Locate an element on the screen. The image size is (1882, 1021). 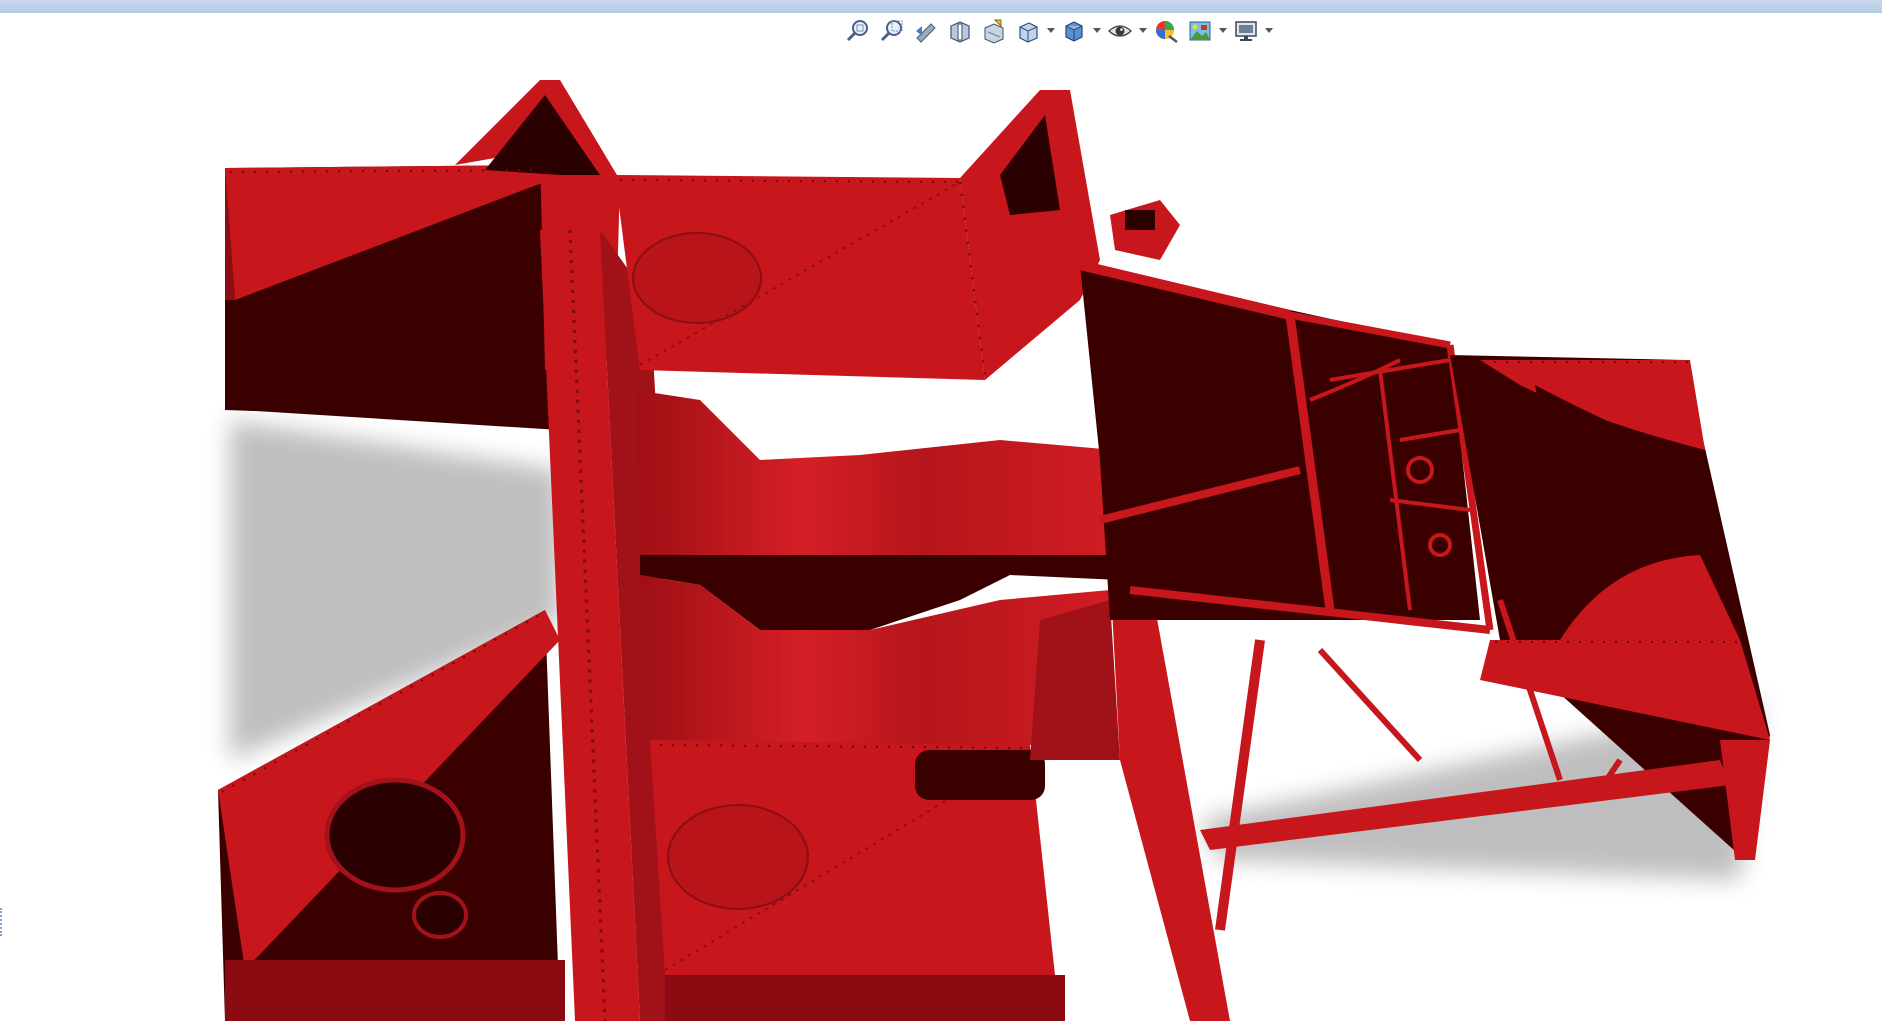
zoom-to-area-icon is located at coordinates (891, 31).